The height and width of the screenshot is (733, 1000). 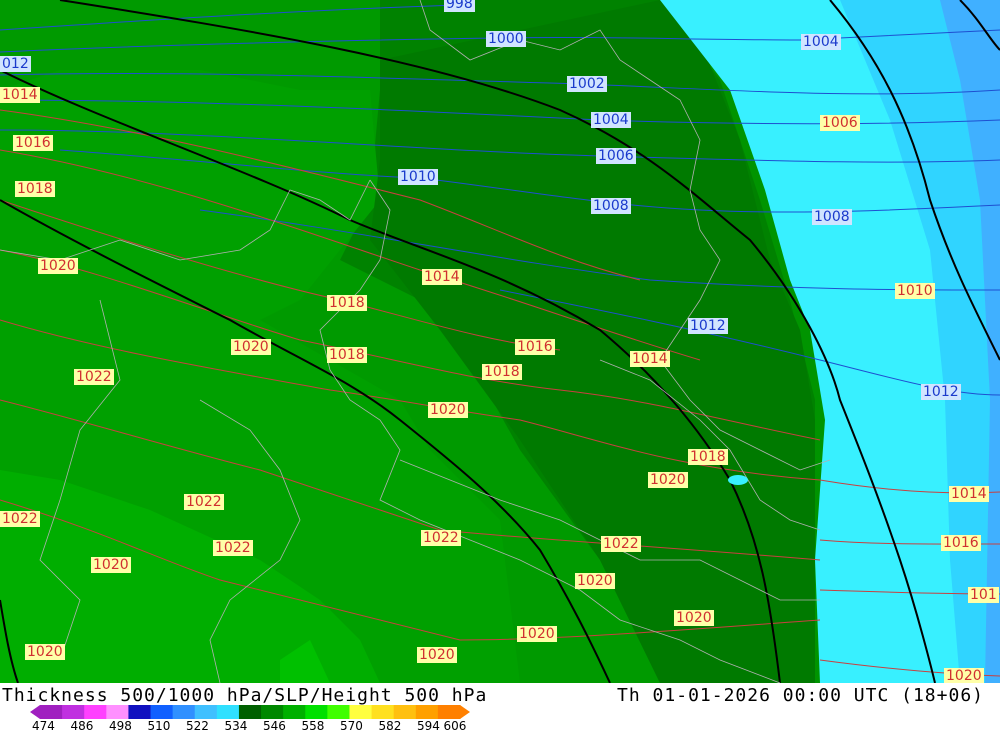 What do you see at coordinates (506, 39) in the screenshot?
I see `slp-label: 1000` at bounding box center [506, 39].